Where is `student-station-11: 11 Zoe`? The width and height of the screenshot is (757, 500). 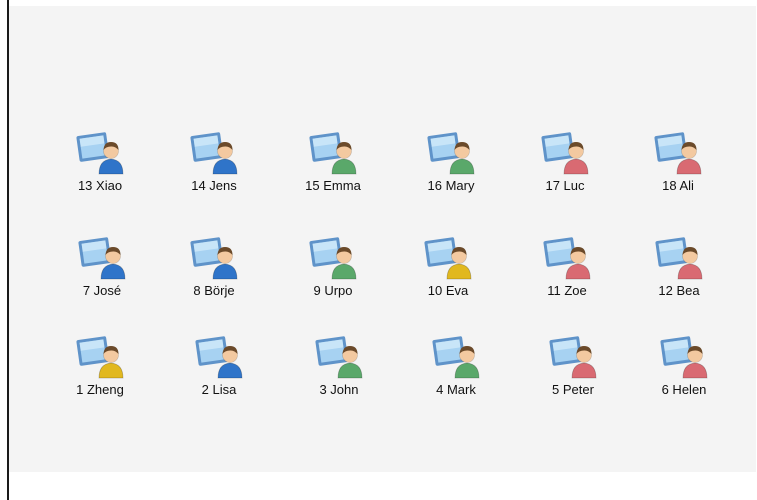
student-station-11: 11 Zoe is located at coordinates (567, 273).